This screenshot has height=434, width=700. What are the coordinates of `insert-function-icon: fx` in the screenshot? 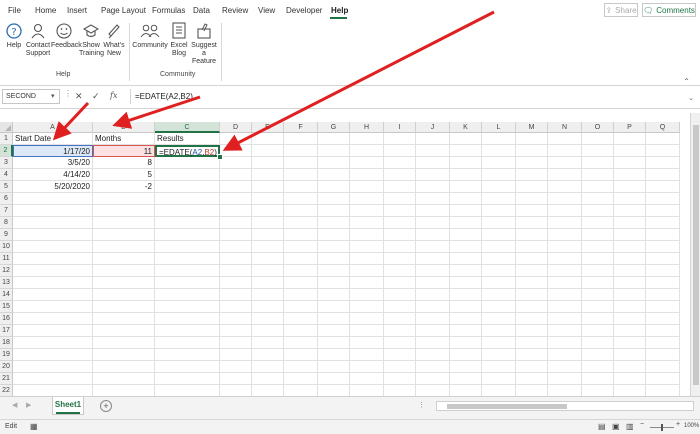 It's located at (113, 95).